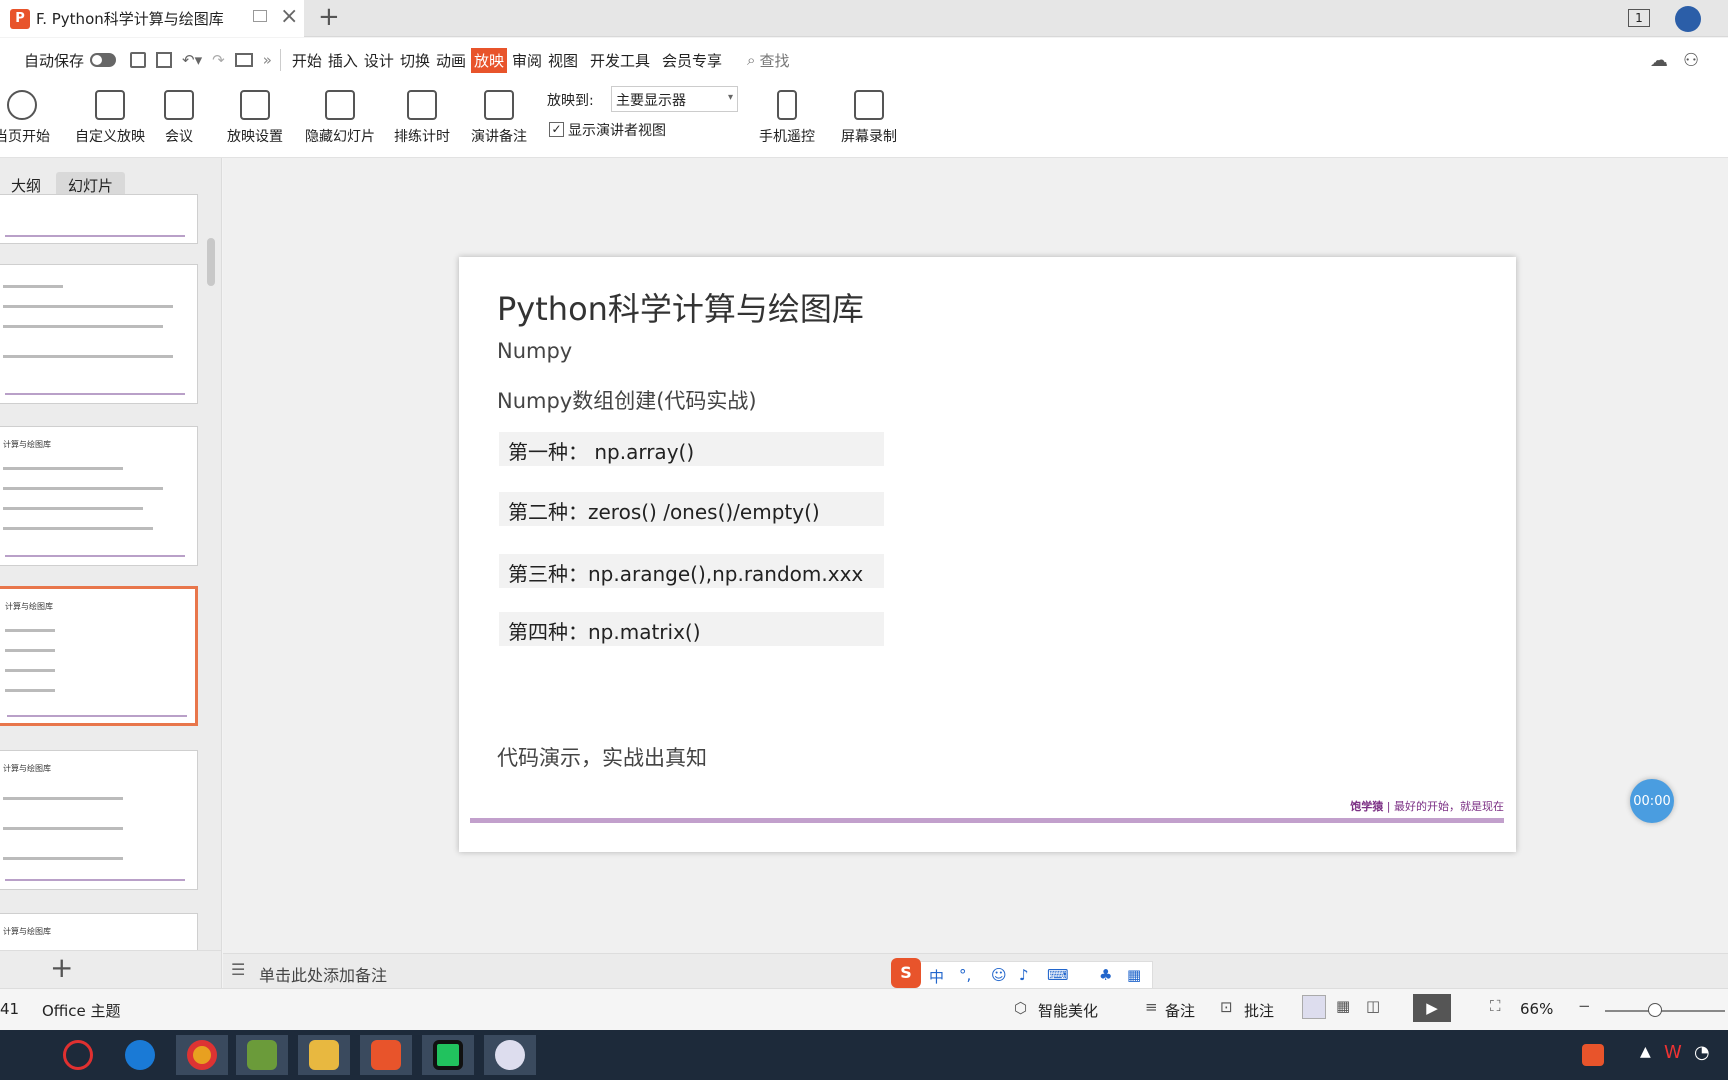 This screenshot has width=1728, height=1080. What do you see at coordinates (329, 17) in the screenshot?
I see `new-tab-icon: +` at bounding box center [329, 17].